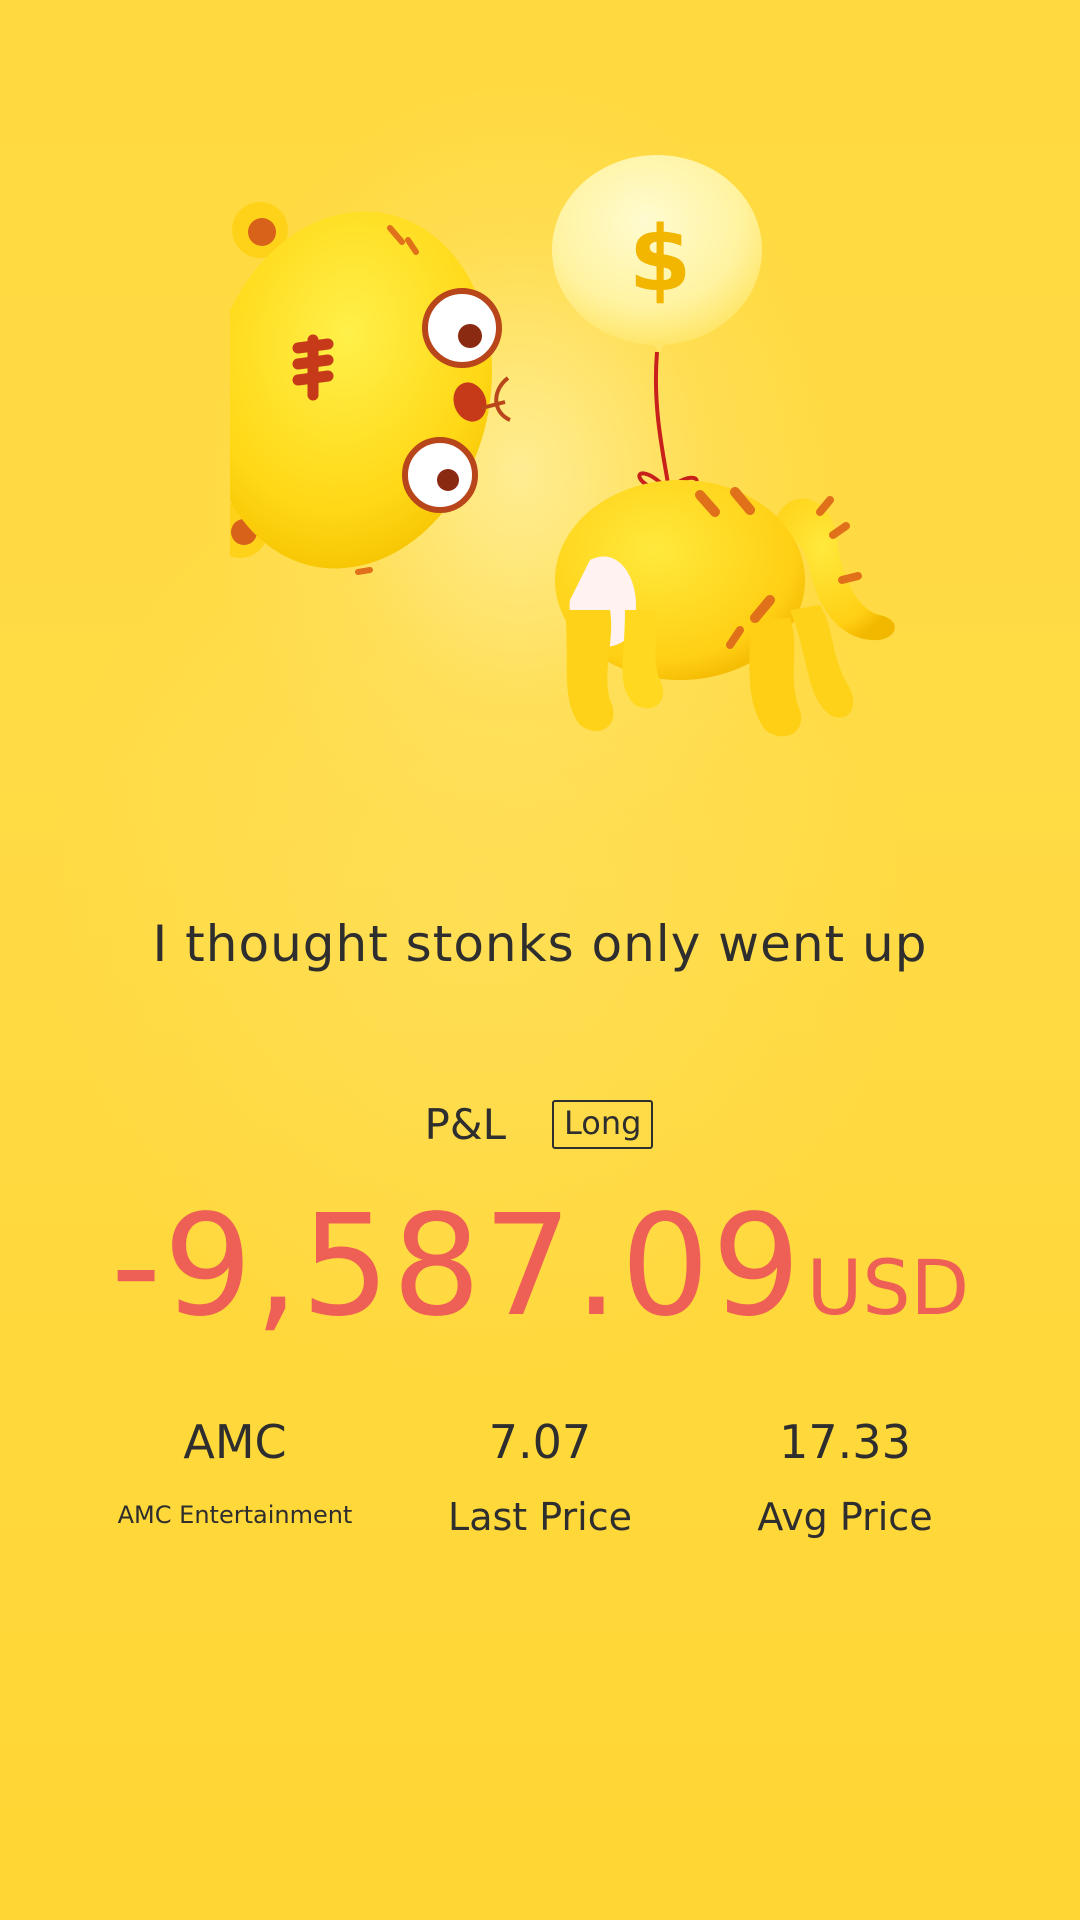 The width and height of the screenshot is (1080, 1920). I want to click on dollar-icon: $, so click(660, 259).